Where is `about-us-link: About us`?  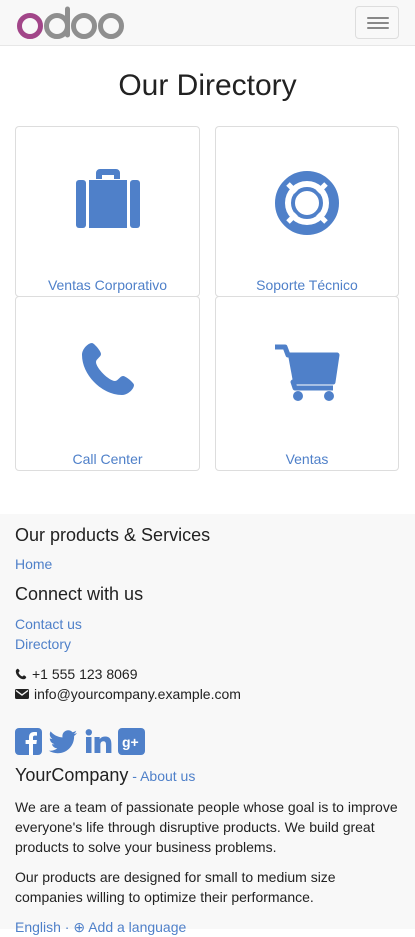
about-us-link: About us is located at coordinates (167, 776).